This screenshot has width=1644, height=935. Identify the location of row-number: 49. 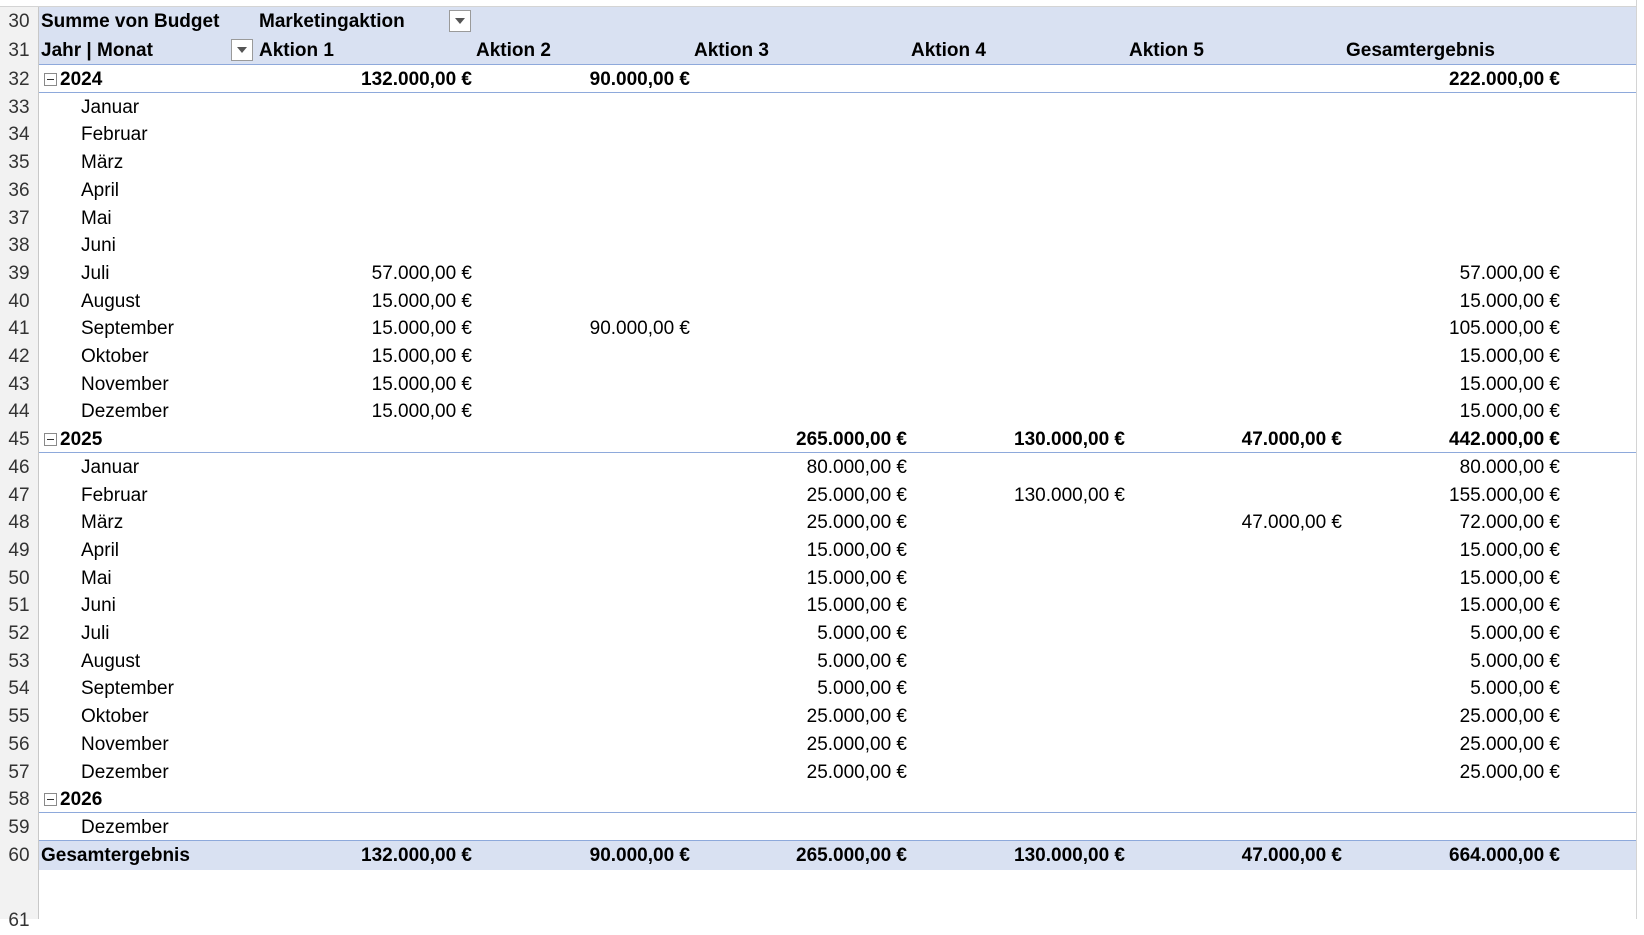
(19, 550).